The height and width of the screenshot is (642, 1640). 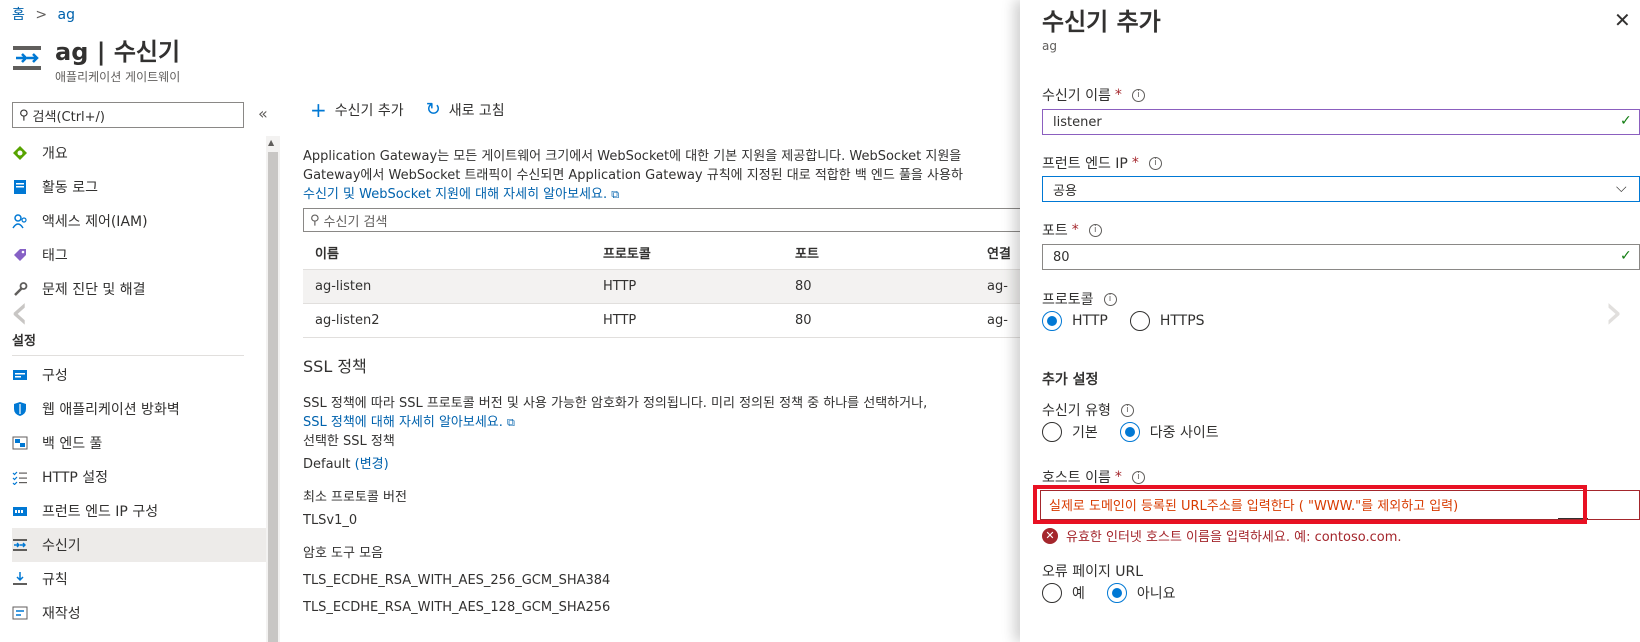 What do you see at coordinates (318, 110) in the screenshot?
I see `plus-icon: +` at bounding box center [318, 110].